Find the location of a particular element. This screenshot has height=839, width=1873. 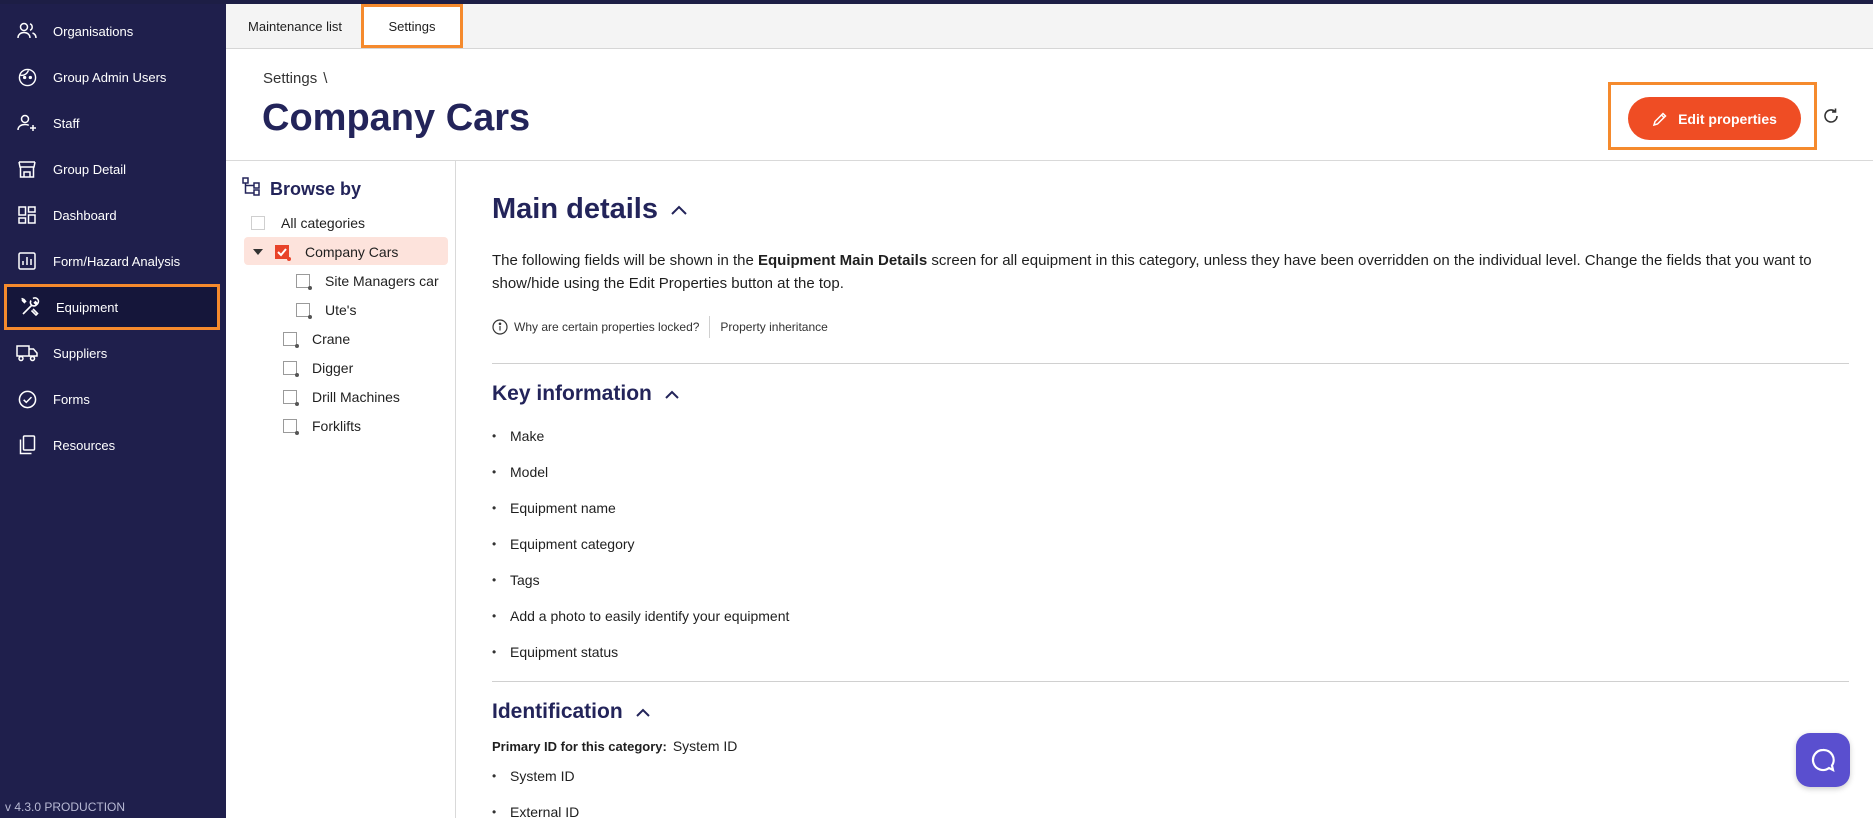

list-item: Tags is located at coordinates (640, 589).